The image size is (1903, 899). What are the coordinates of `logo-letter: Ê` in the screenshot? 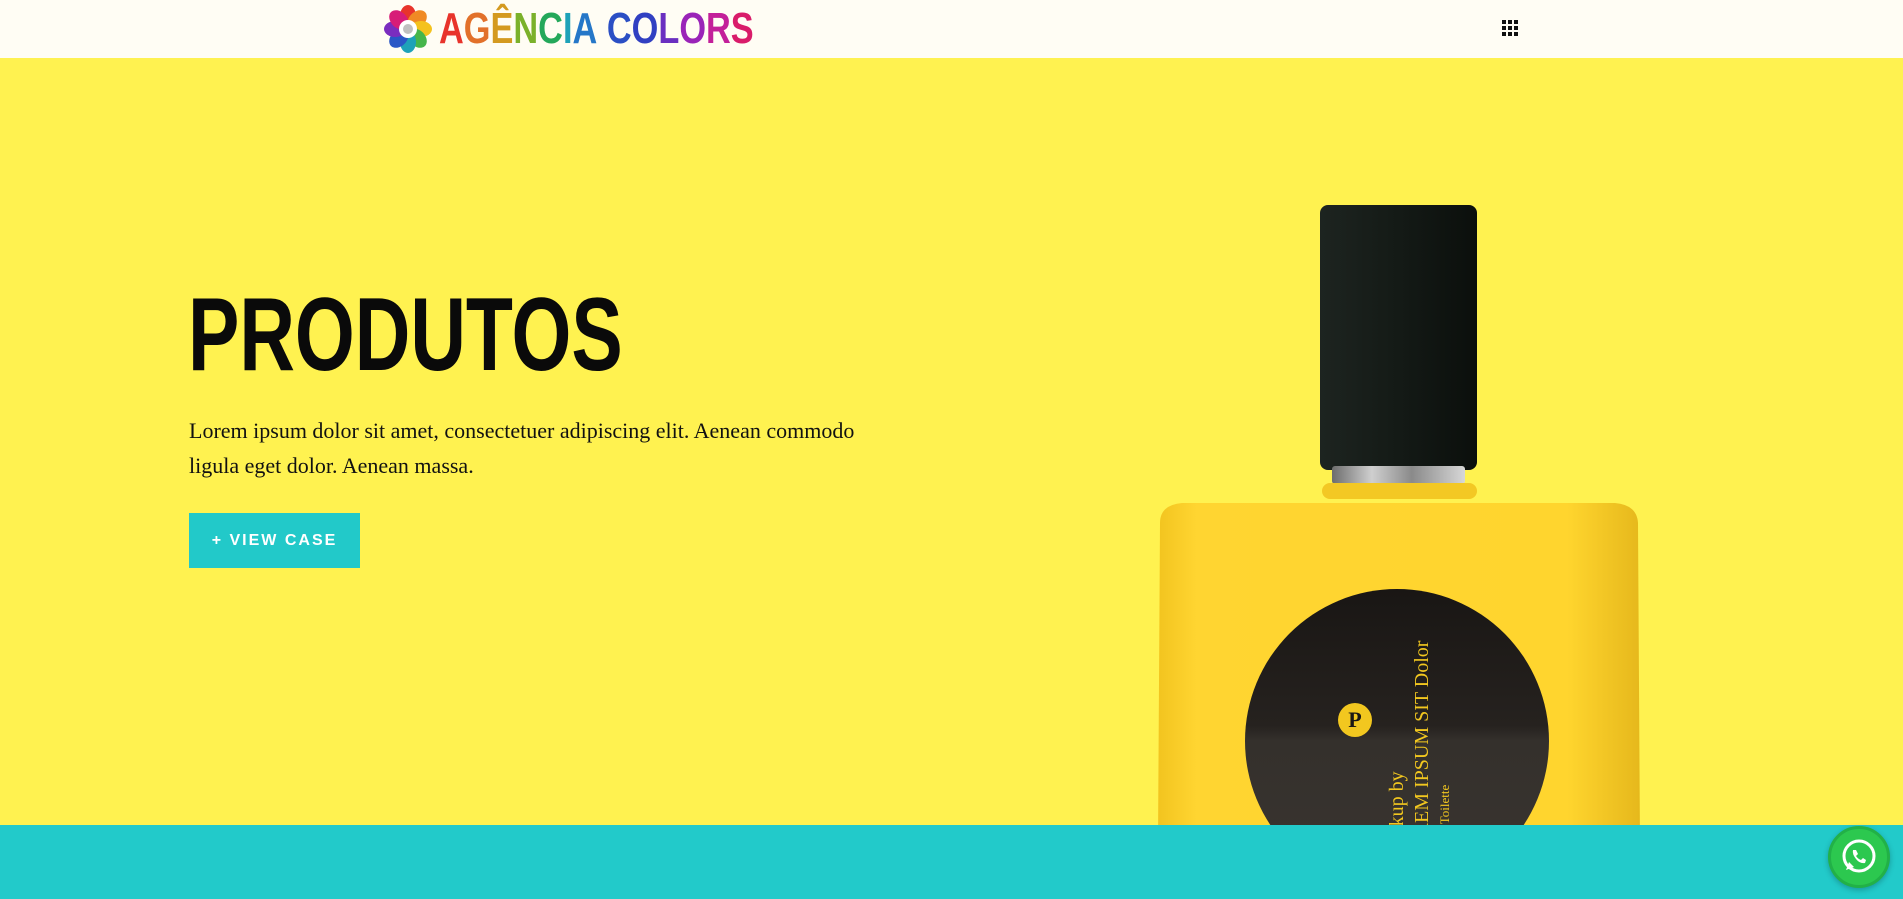 It's located at (502, 28).